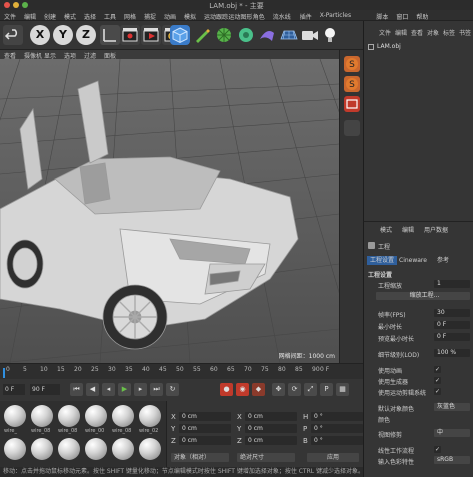  Describe the element at coordinates (200, 457) in the screenshot. I see `coord-mode-dropdown: 对象（相对）` at that location.